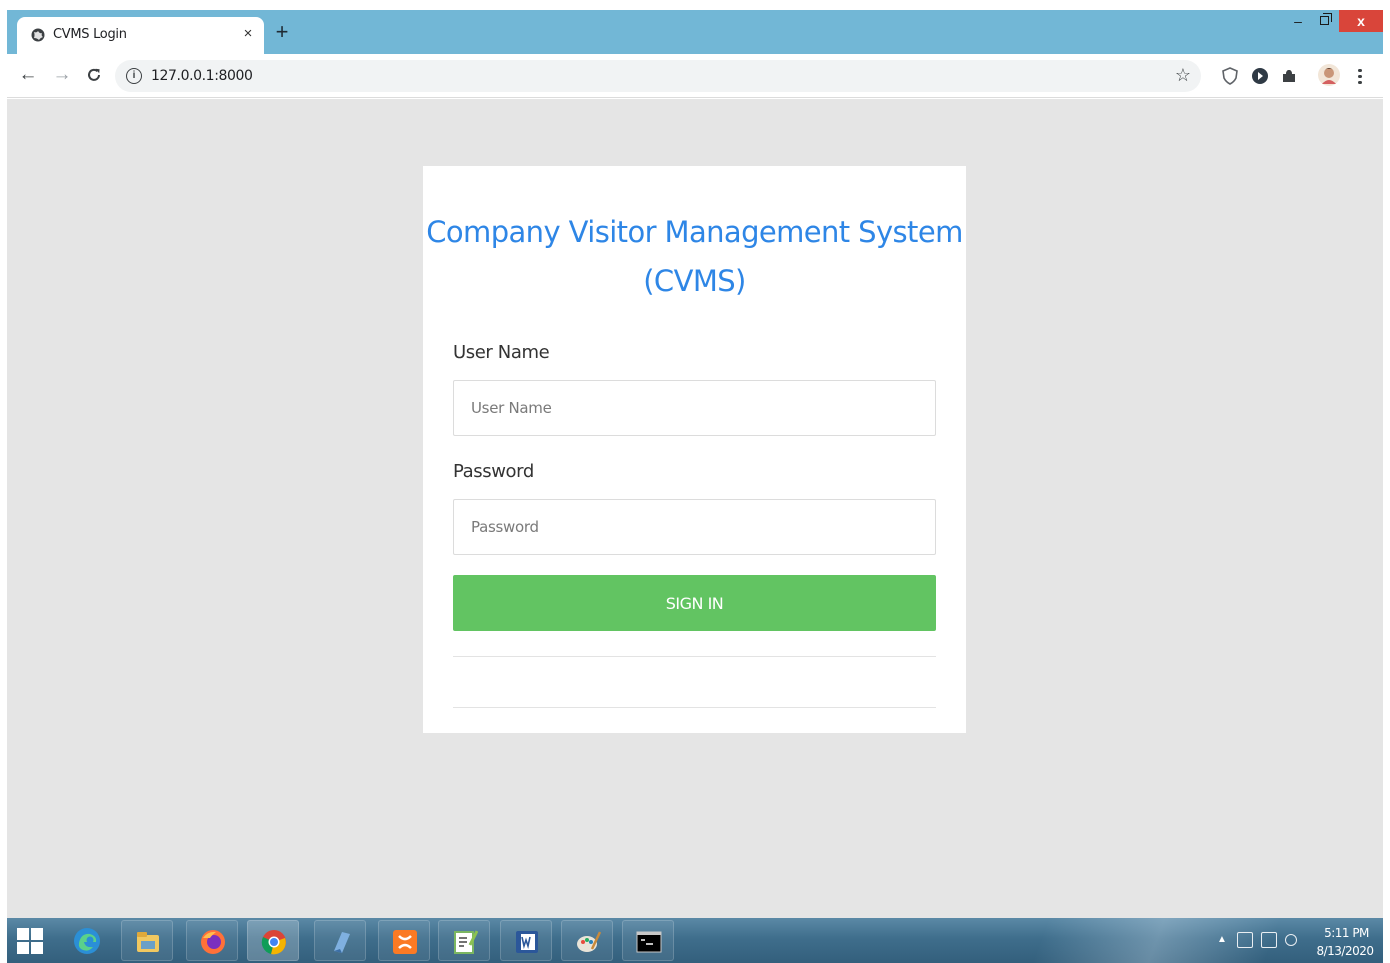 Image resolution: width=1390 pixels, height=963 pixels. Describe the element at coordinates (1260, 76) in the screenshot. I see `extension-circle-icon` at that location.